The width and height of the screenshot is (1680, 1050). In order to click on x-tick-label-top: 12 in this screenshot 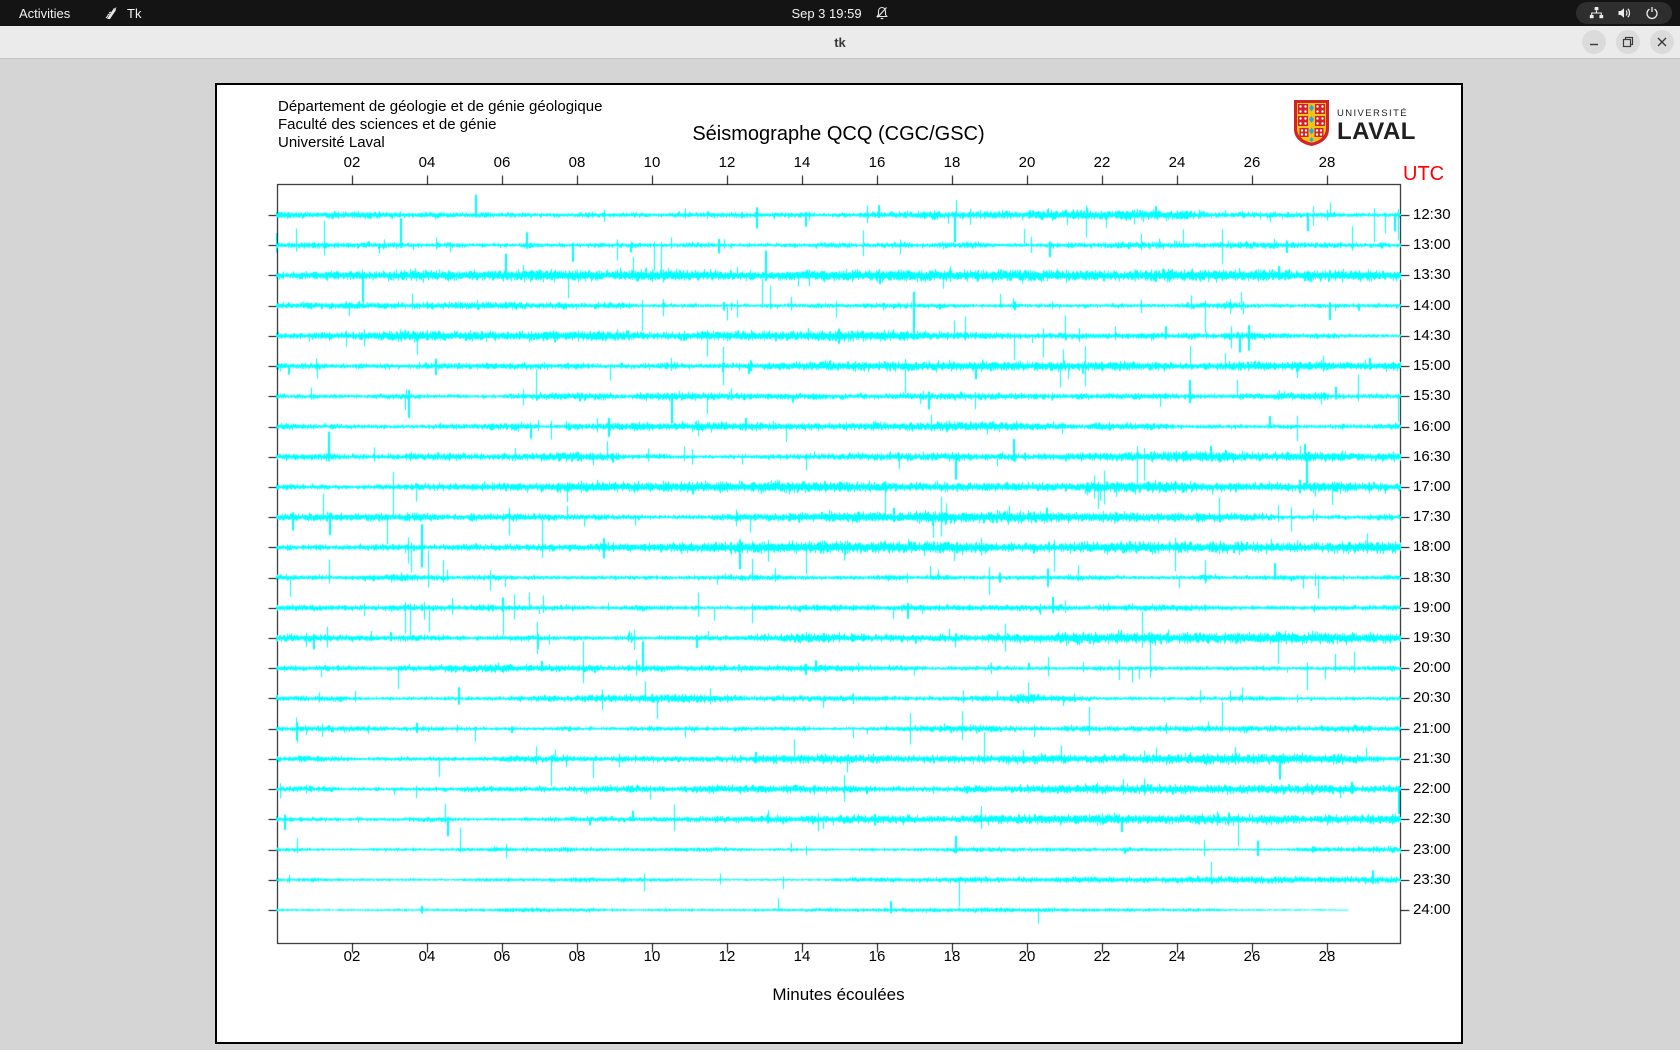, I will do `click(727, 162)`.